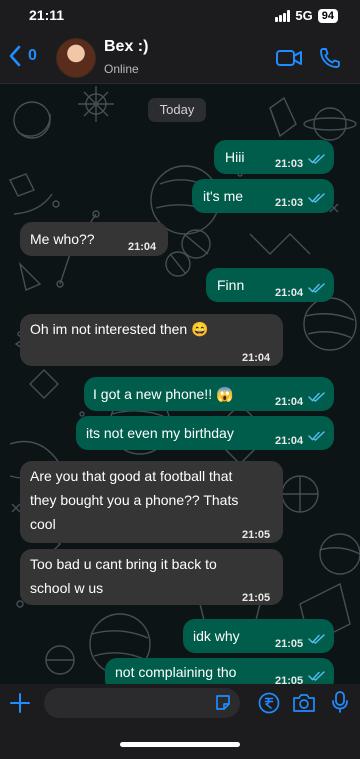 The image size is (360, 759). Describe the element at coordinates (67, 588) in the screenshot. I see `message-text-line: school w us` at that location.